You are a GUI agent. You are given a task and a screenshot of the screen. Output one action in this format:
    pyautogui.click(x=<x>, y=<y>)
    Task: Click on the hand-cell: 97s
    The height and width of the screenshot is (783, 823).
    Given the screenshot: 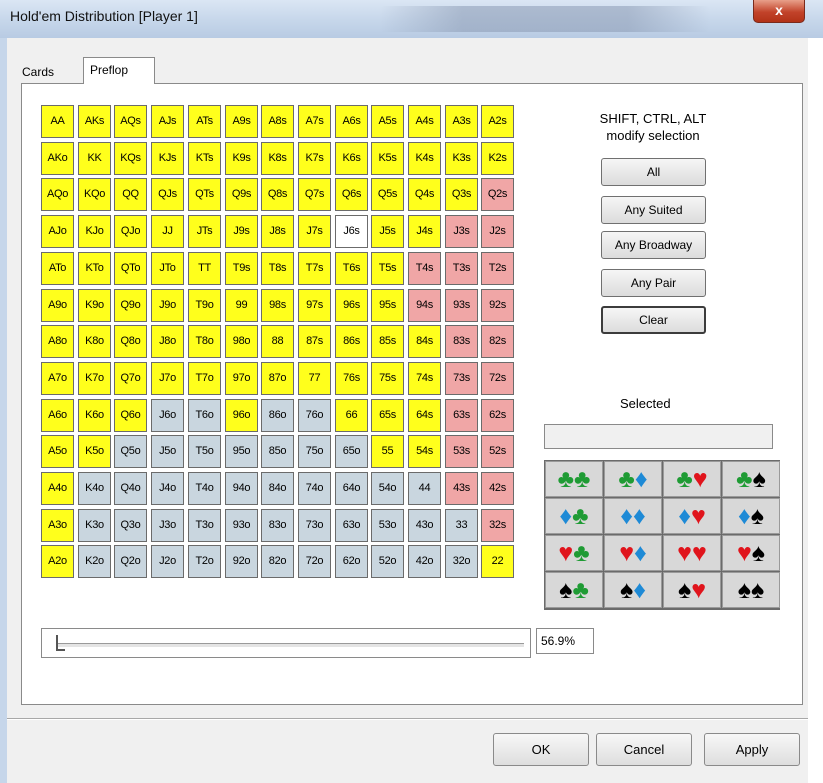 What is the action you would take?
    pyautogui.click(x=314, y=305)
    